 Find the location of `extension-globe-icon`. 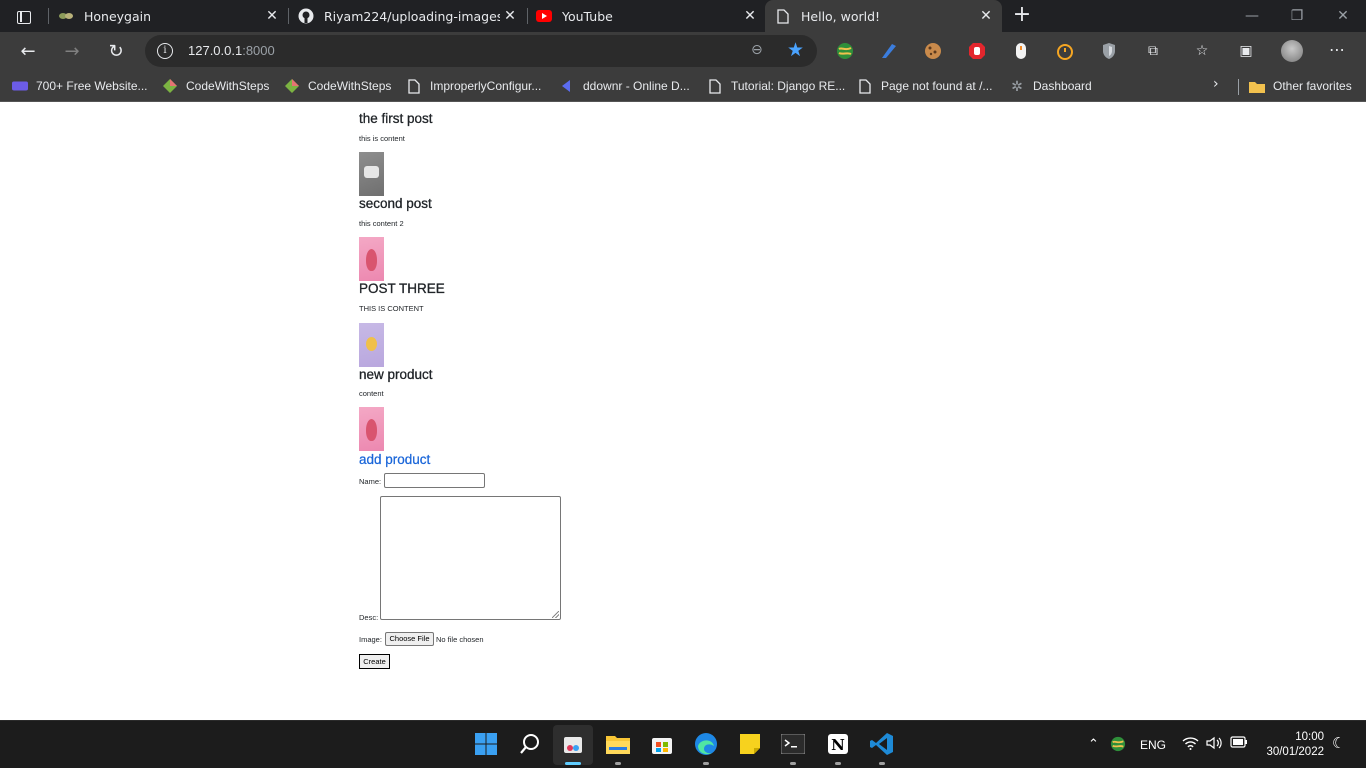

extension-globe-icon is located at coordinates (845, 51).